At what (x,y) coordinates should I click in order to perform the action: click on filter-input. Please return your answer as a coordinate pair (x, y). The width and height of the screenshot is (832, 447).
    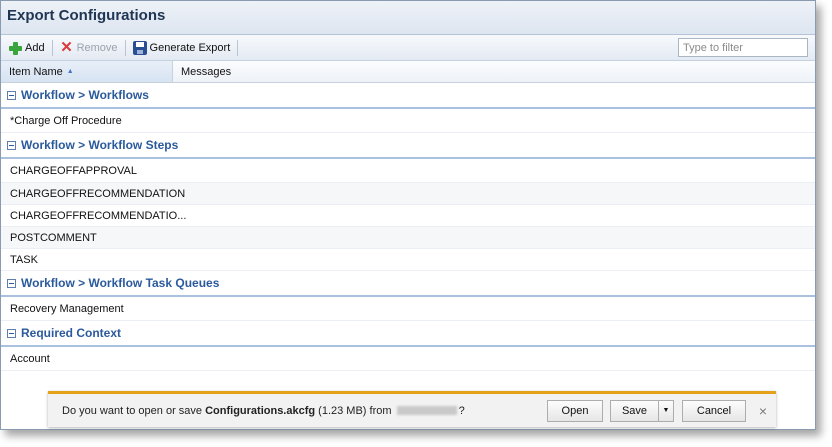
    Looking at the image, I should click on (743, 47).